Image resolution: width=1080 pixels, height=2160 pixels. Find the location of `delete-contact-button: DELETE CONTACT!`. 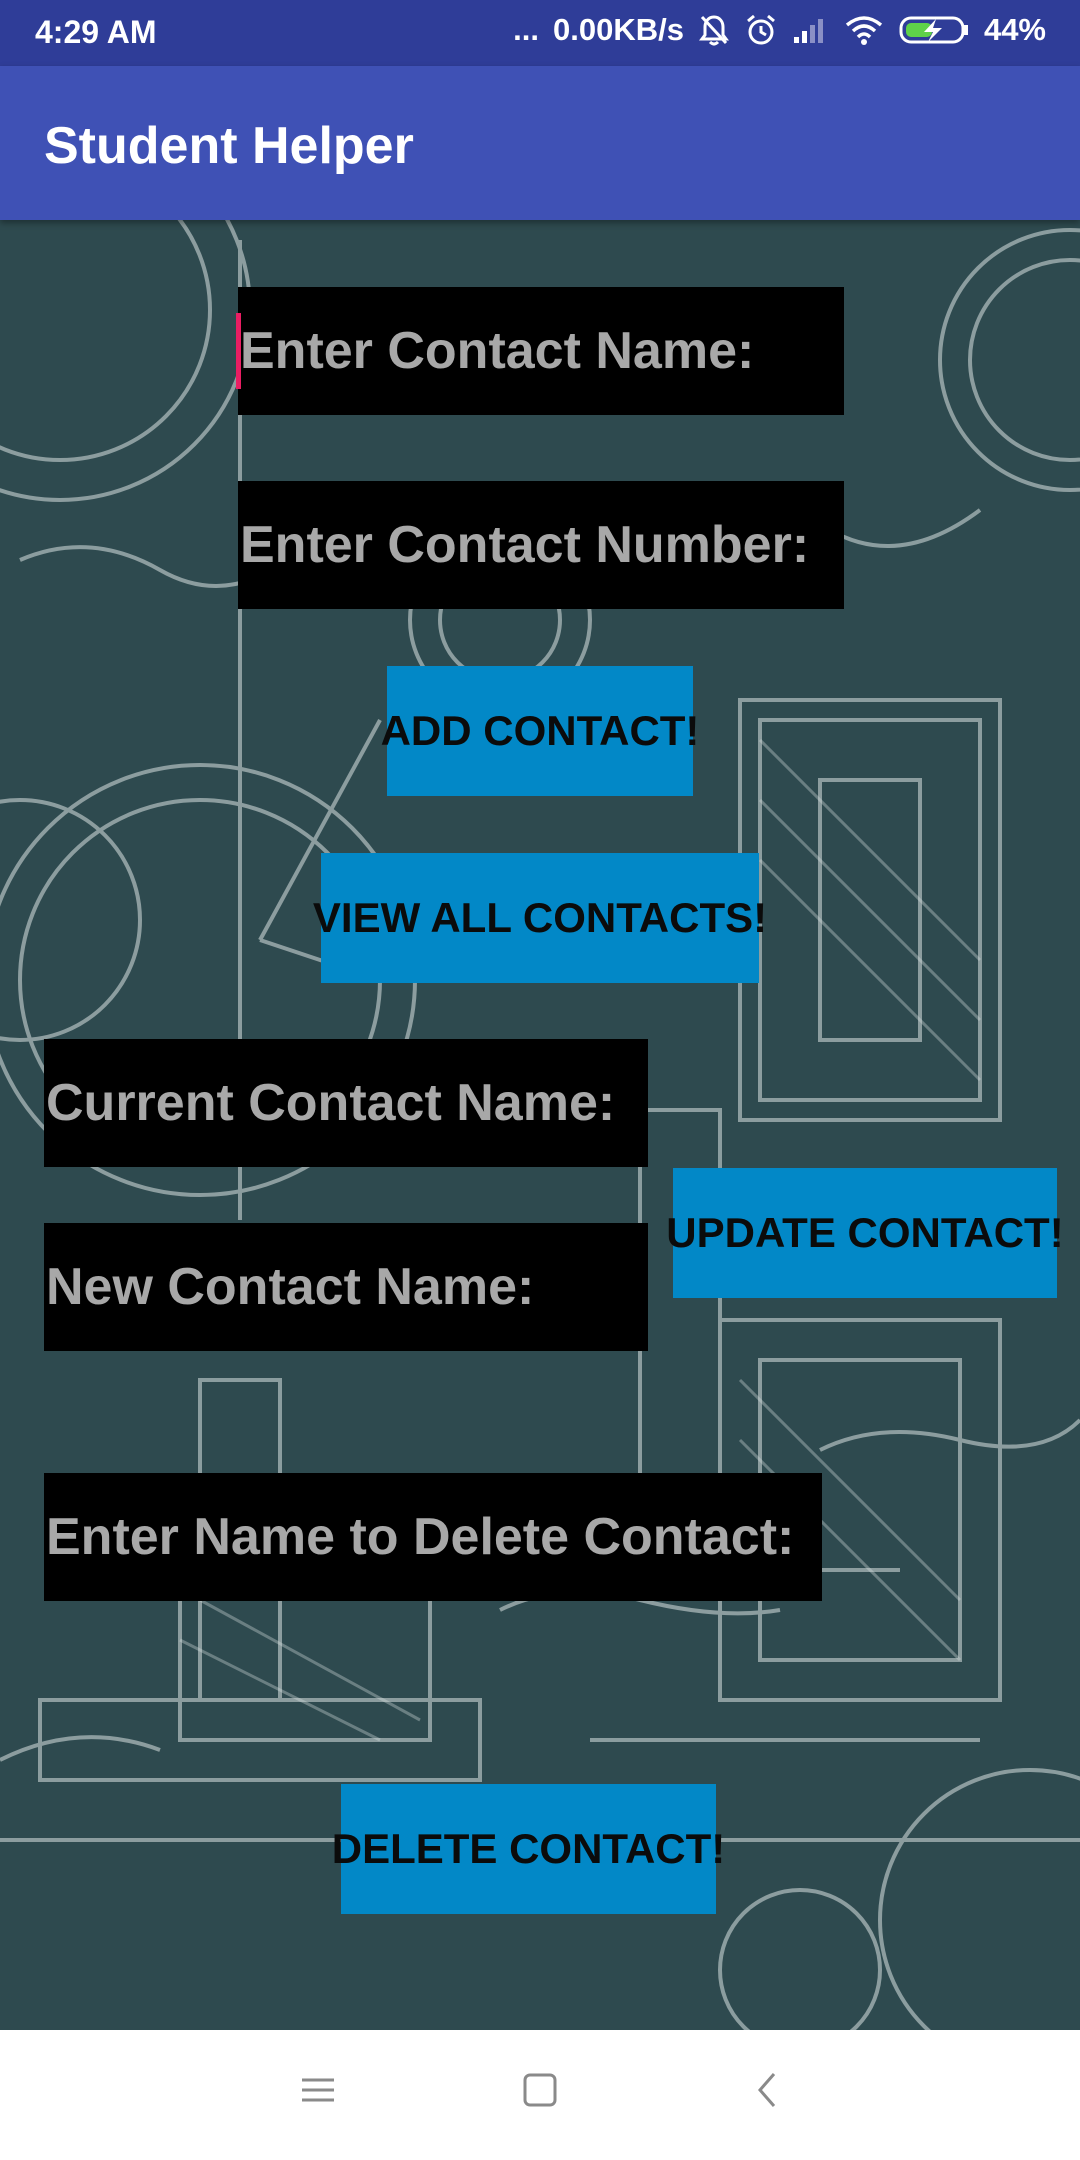

delete-contact-button: DELETE CONTACT! is located at coordinates (528, 1849).